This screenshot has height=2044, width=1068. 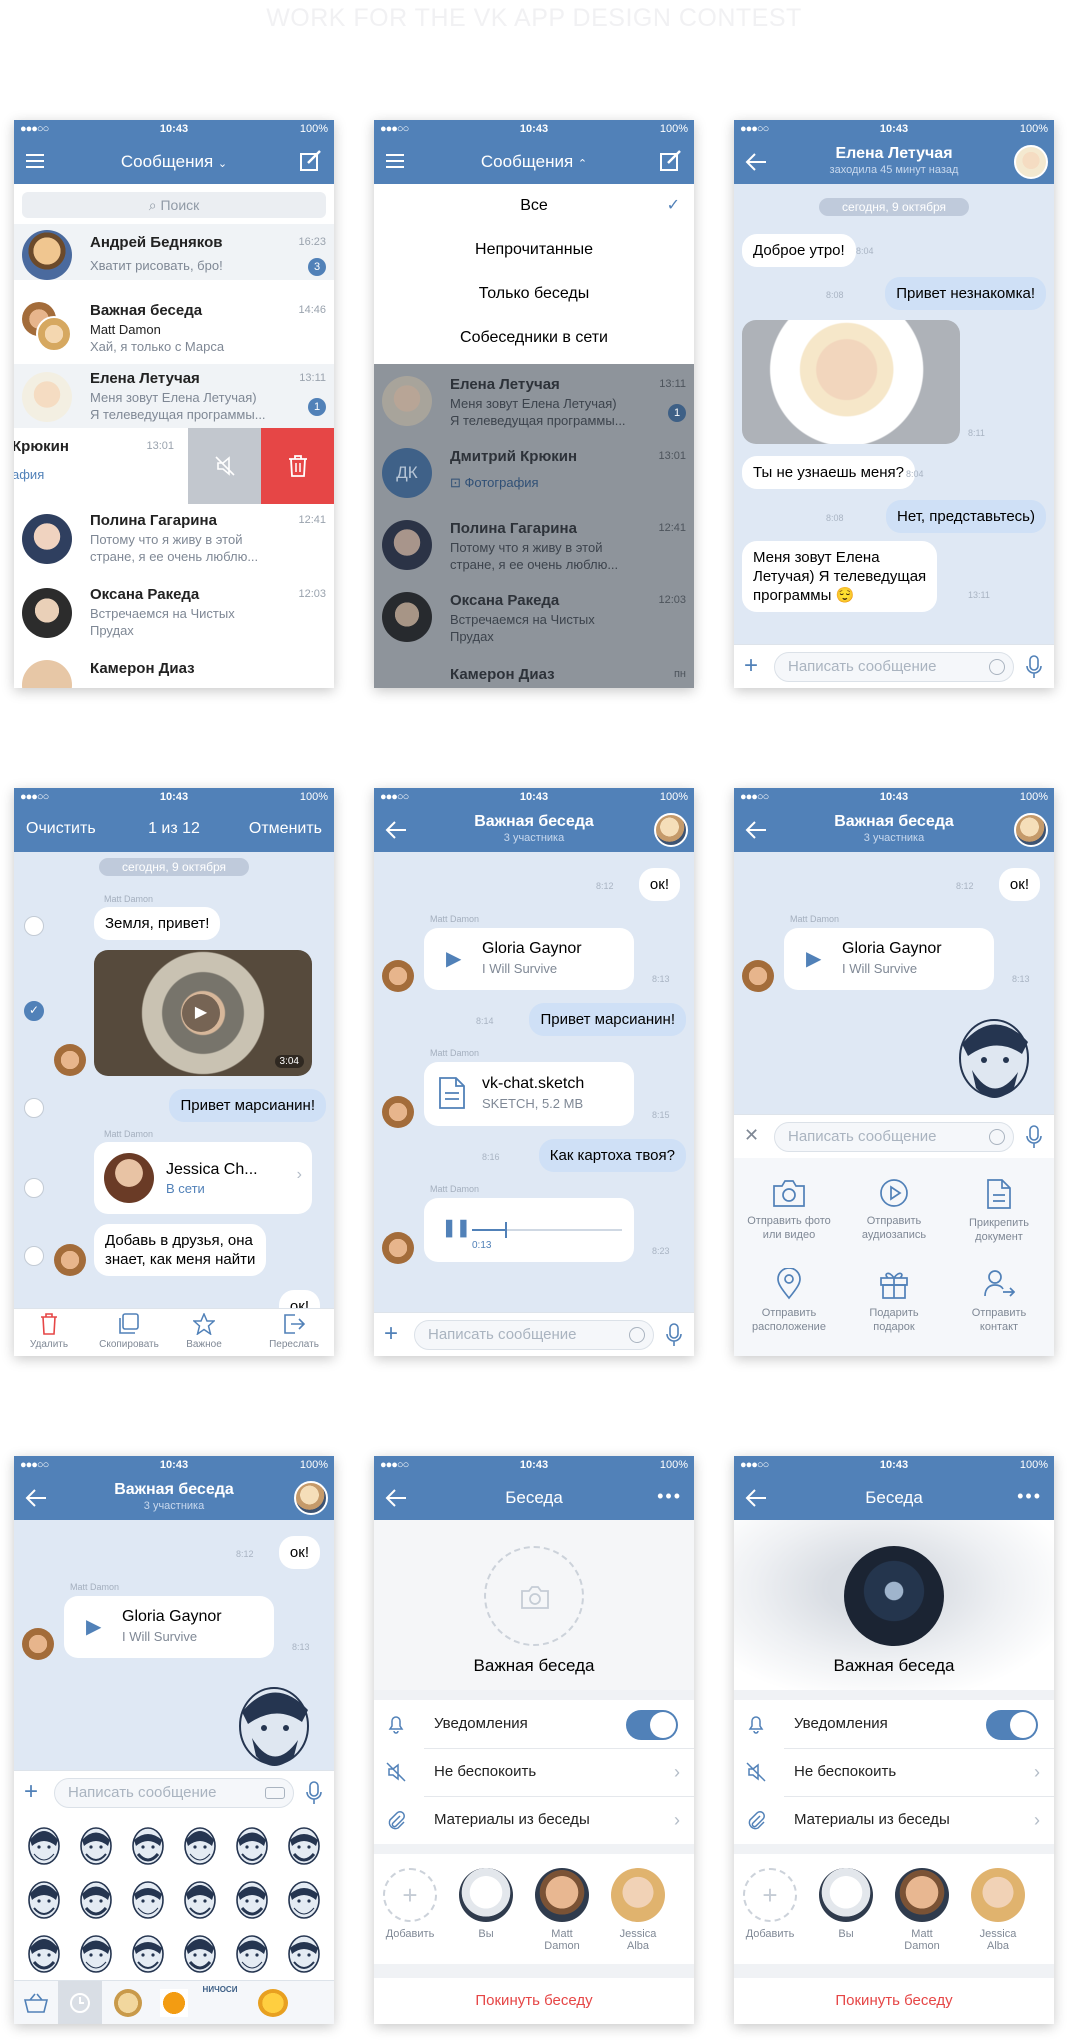 I want to click on message-in: Ты не узнаешь меня?, so click(x=829, y=472).